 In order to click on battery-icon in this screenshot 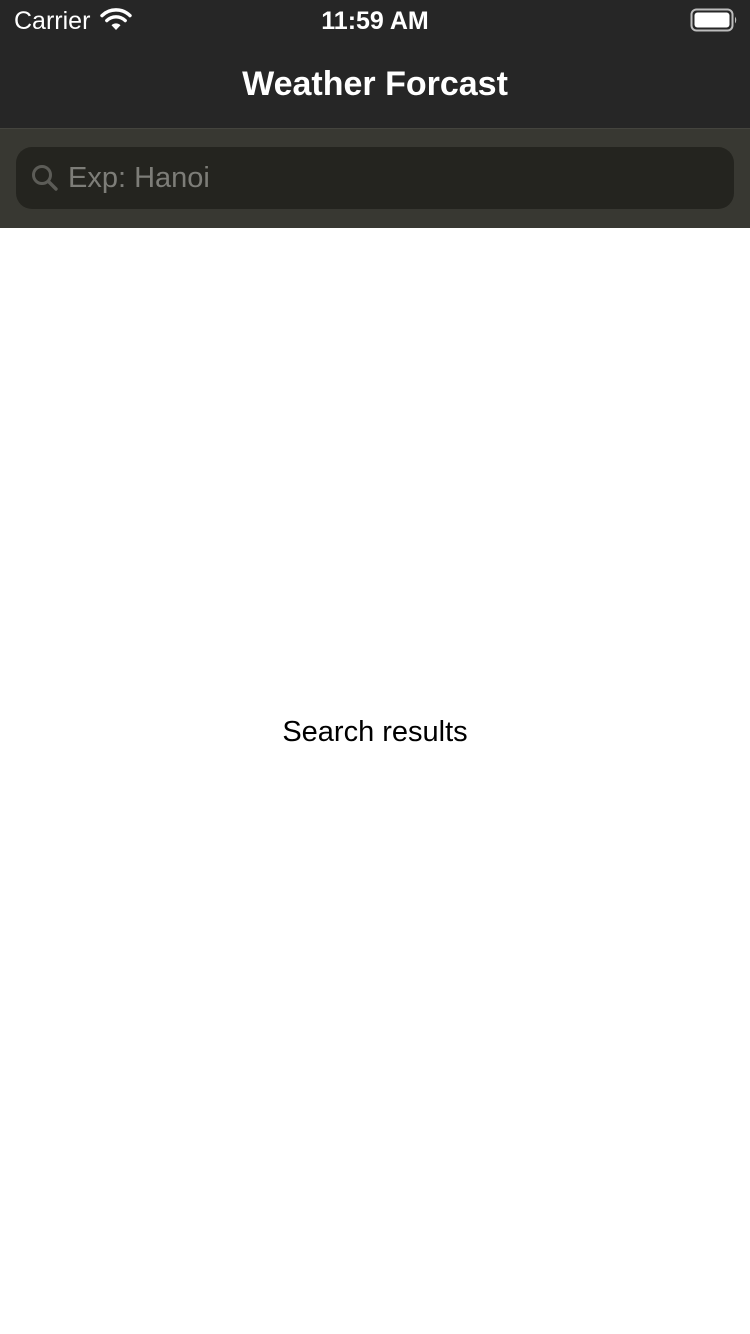, I will do `click(713, 20)`.